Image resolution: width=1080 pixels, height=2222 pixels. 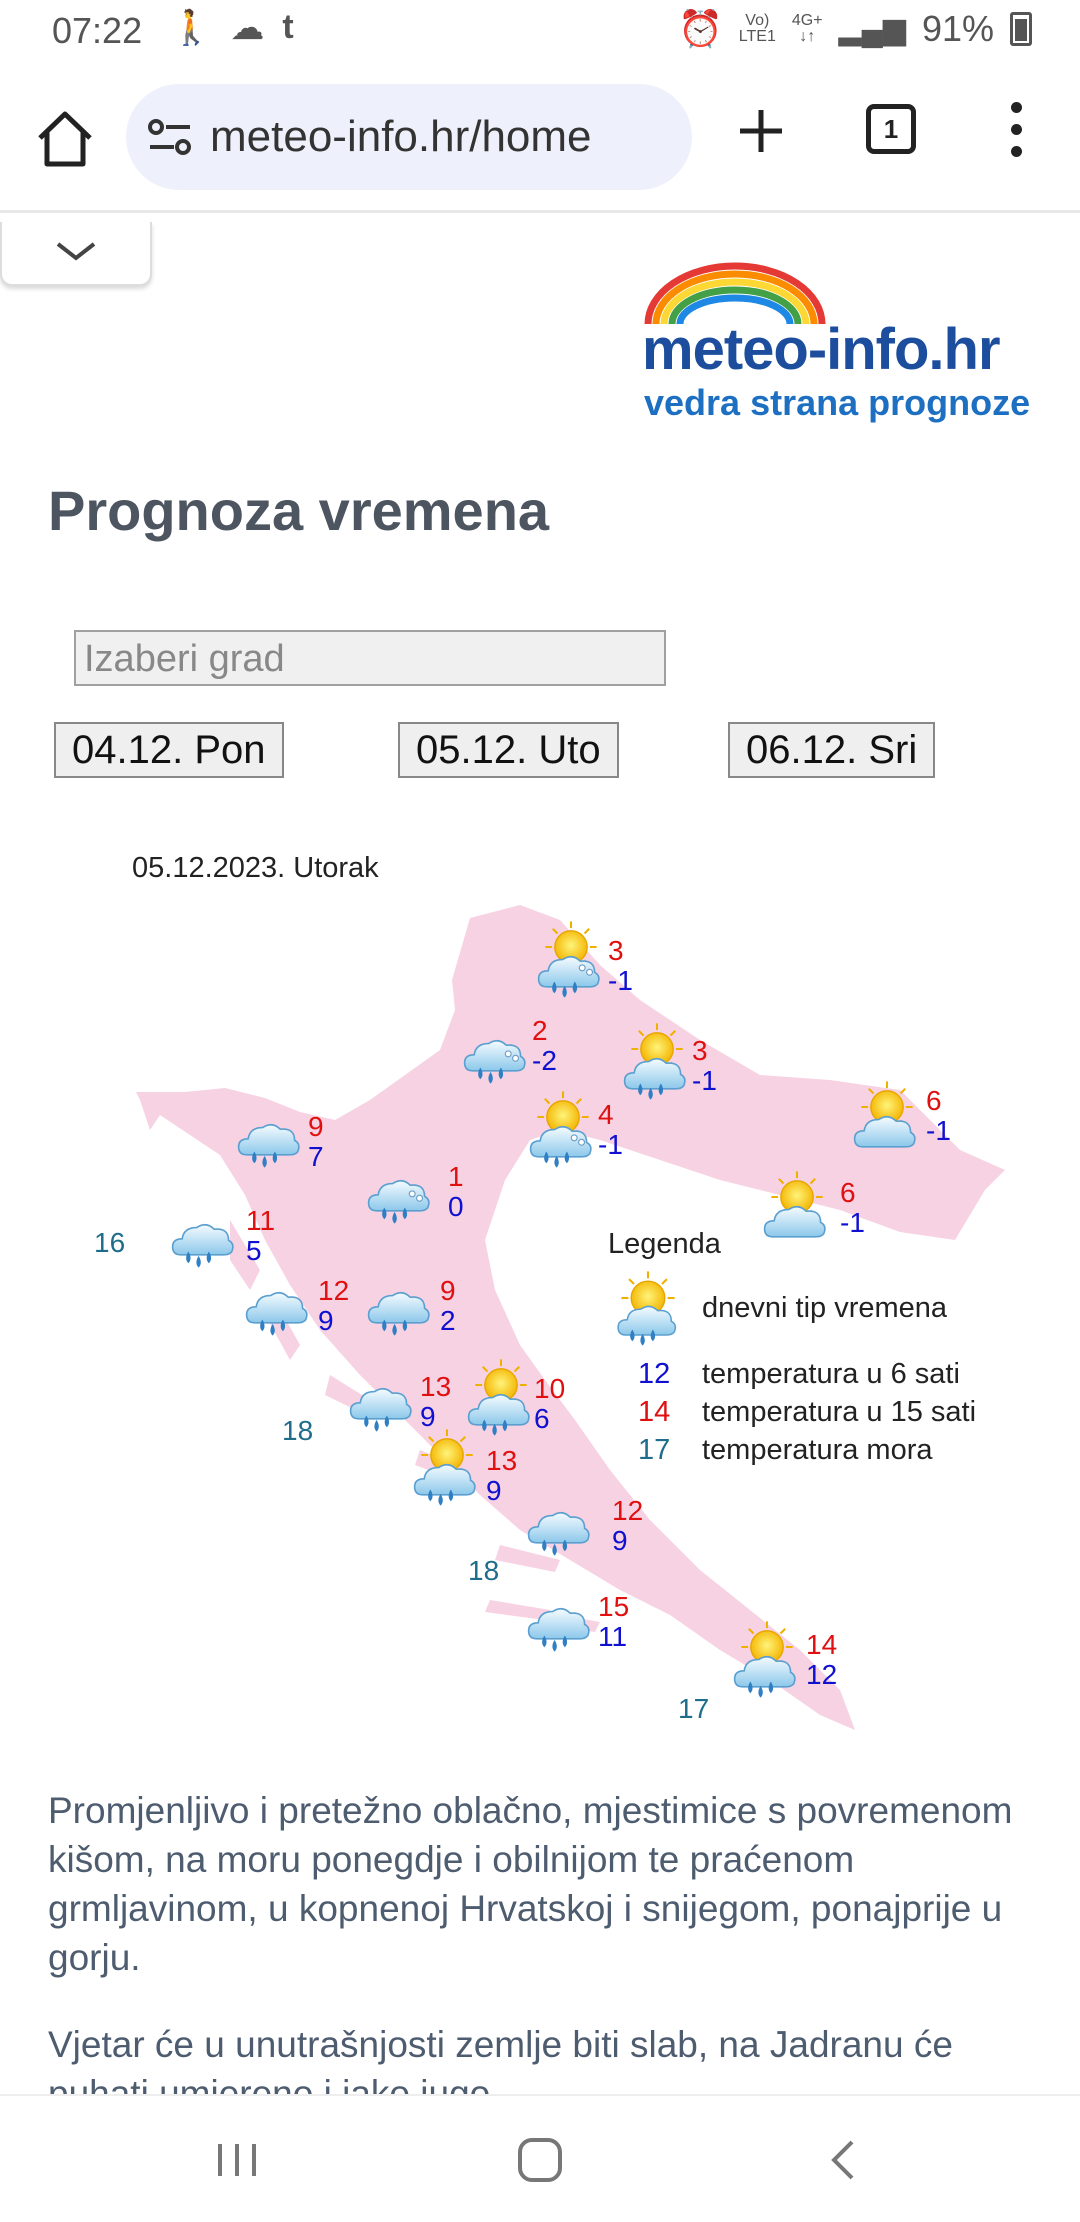 What do you see at coordinates (448, 1320) in the screenshot?
I see `station-low-temp: 2` at bounding box center [448, 1320].